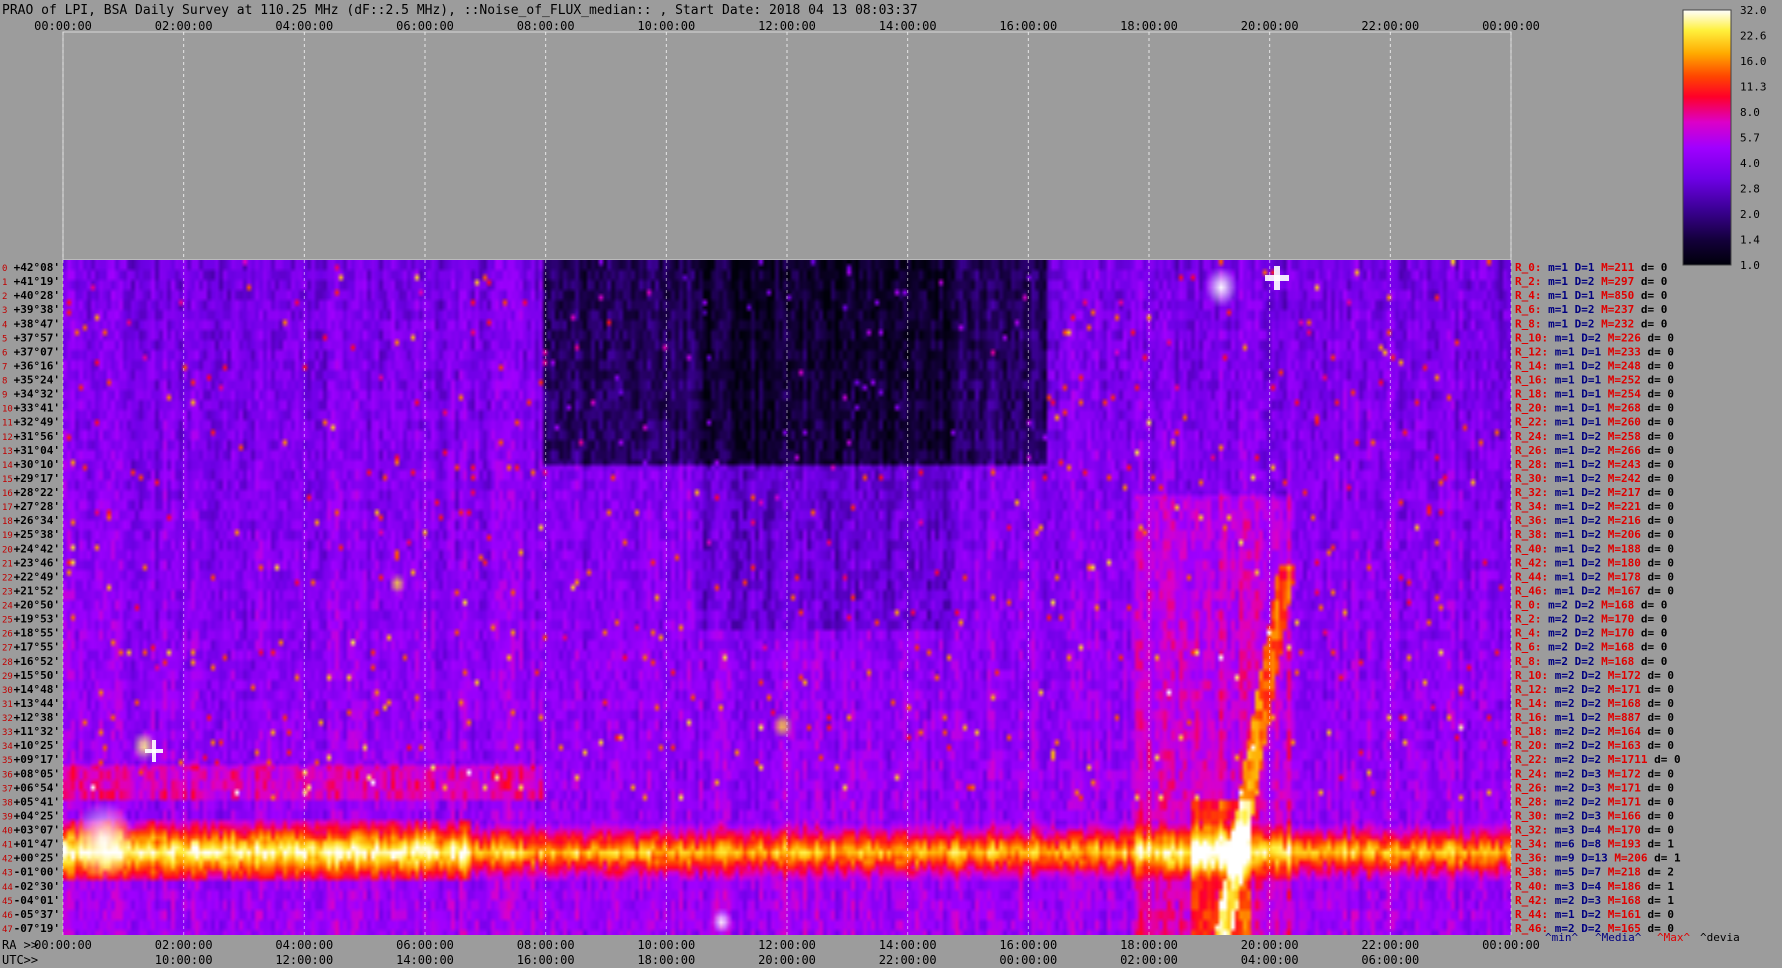 This screenshot has width=1782, height=968. I want to click on row-stat-r: R_12:, so click(1531, 689).